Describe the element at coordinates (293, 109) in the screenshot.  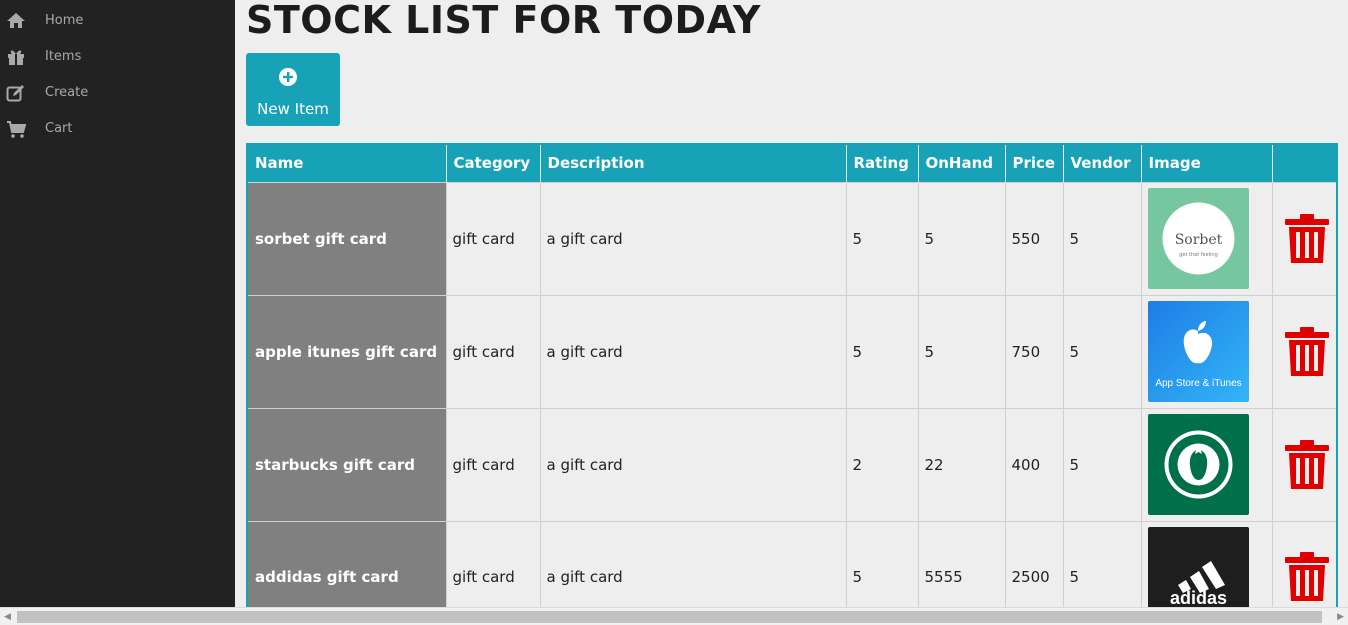
I see `new-item-label: New Item` at that location.